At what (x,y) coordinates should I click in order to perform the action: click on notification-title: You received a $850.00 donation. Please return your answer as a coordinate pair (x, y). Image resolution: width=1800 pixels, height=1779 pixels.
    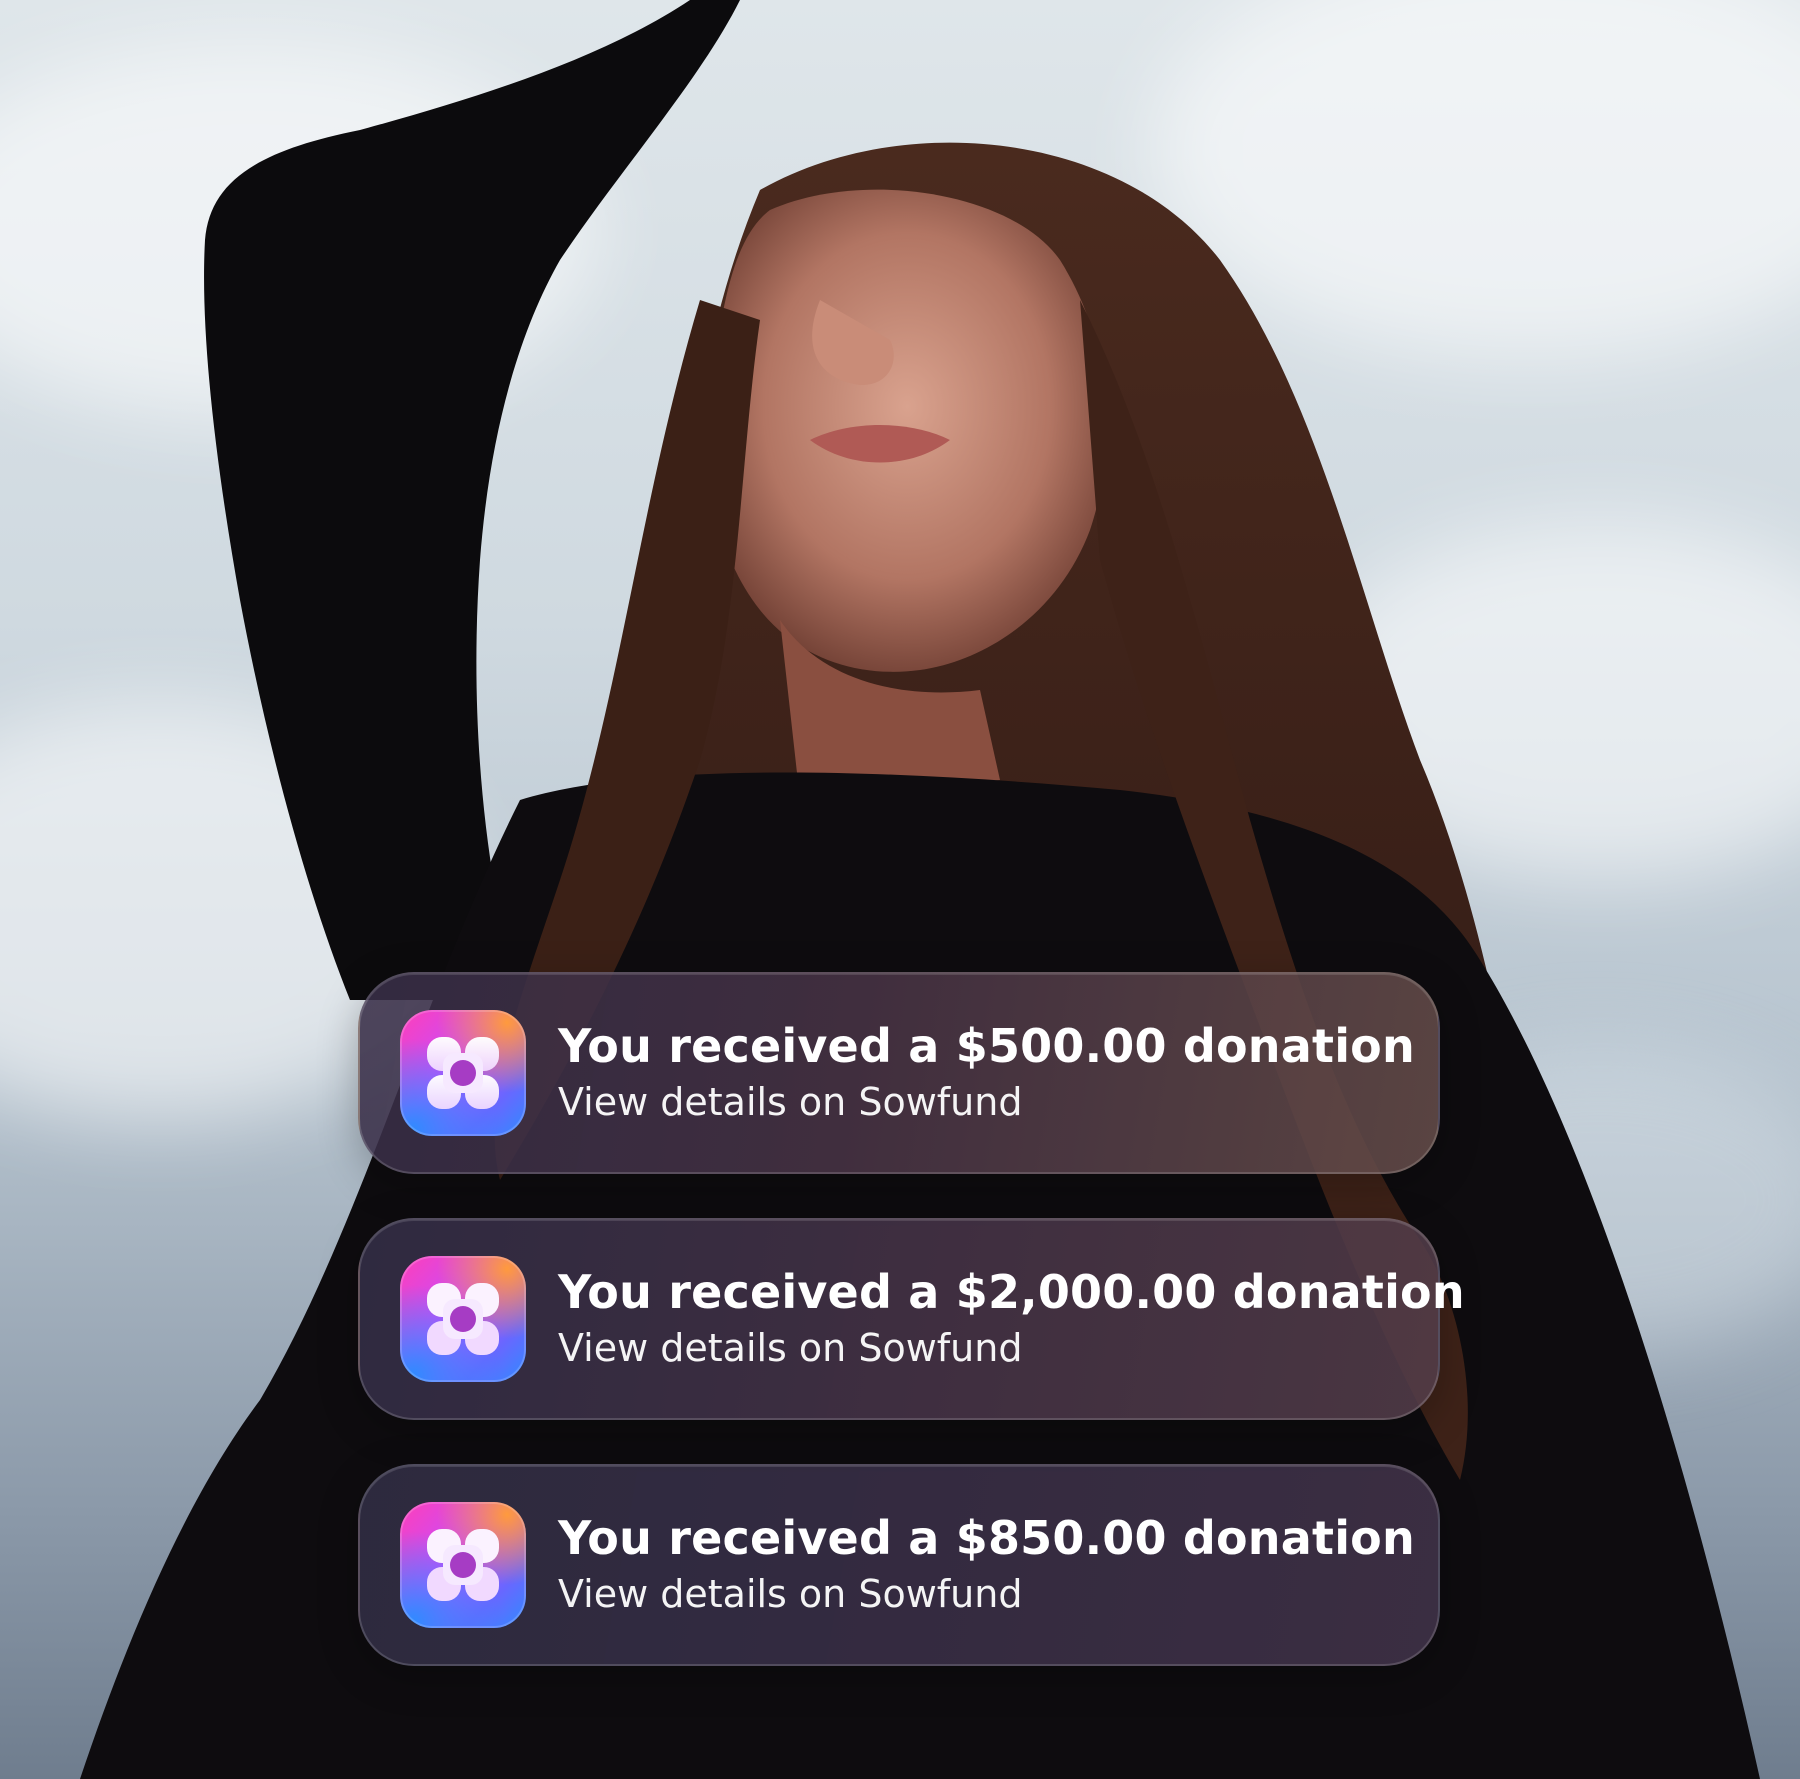
    Looking at the image, I should click on (986, 1538).